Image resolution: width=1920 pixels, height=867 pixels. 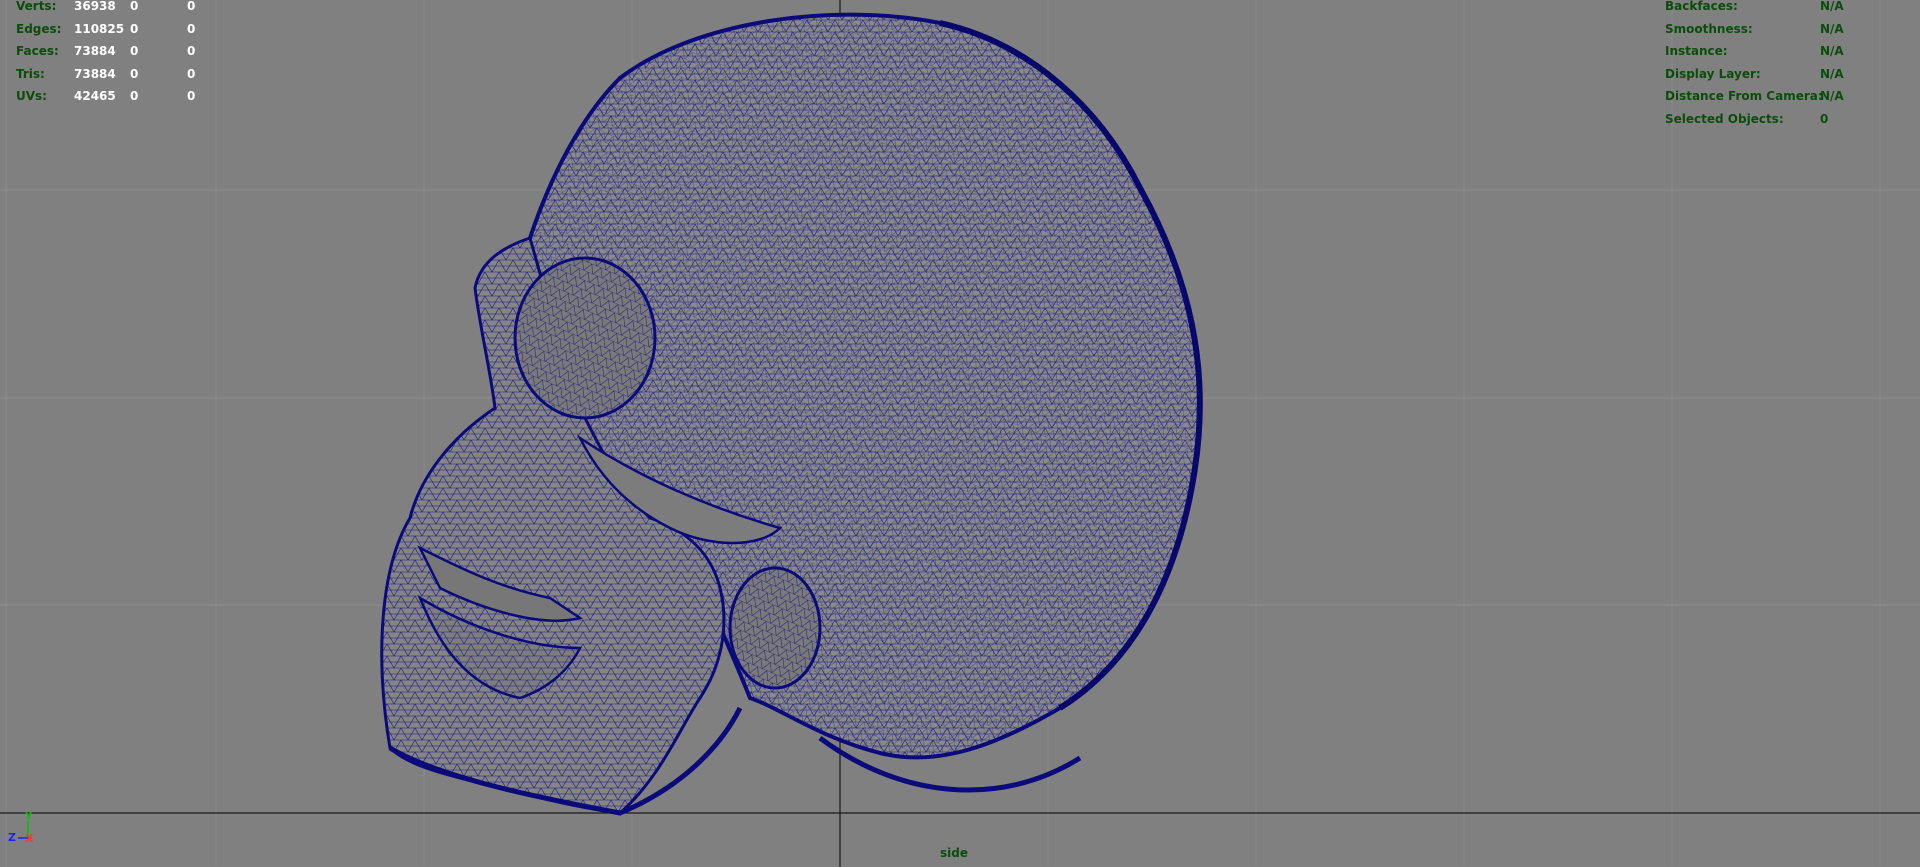 What do you see at coordinates (39, 28) in the screenshot?
I see `stat-label: Edges:` at bounding box center [39, 28].